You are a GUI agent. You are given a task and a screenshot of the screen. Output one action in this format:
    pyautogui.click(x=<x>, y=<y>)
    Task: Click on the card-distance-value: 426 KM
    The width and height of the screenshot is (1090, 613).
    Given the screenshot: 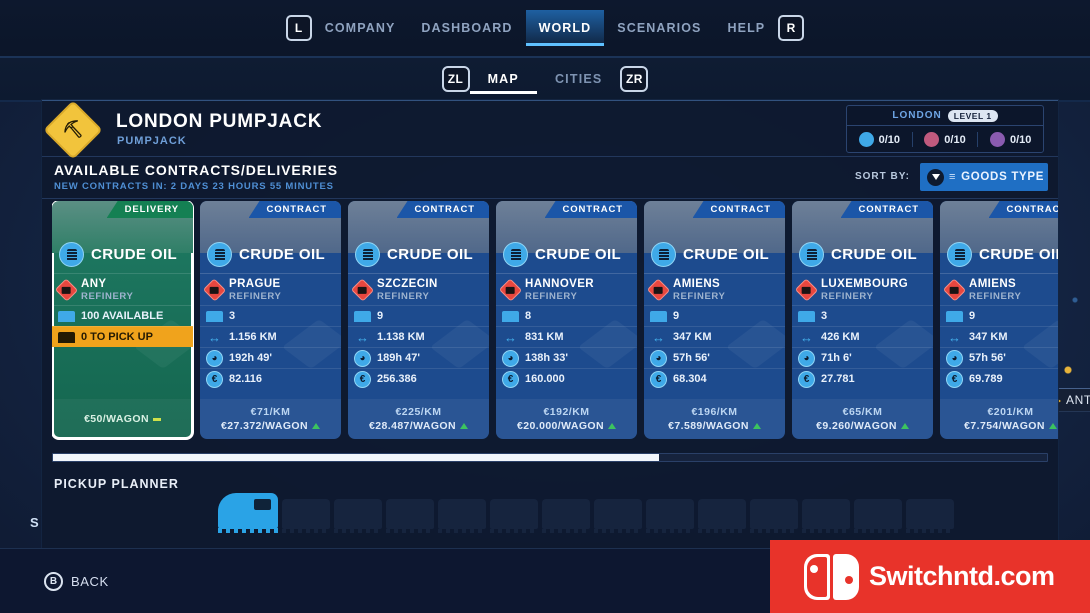 What is the action you would take?
    pyautogui.click(x=840, y=337)
    